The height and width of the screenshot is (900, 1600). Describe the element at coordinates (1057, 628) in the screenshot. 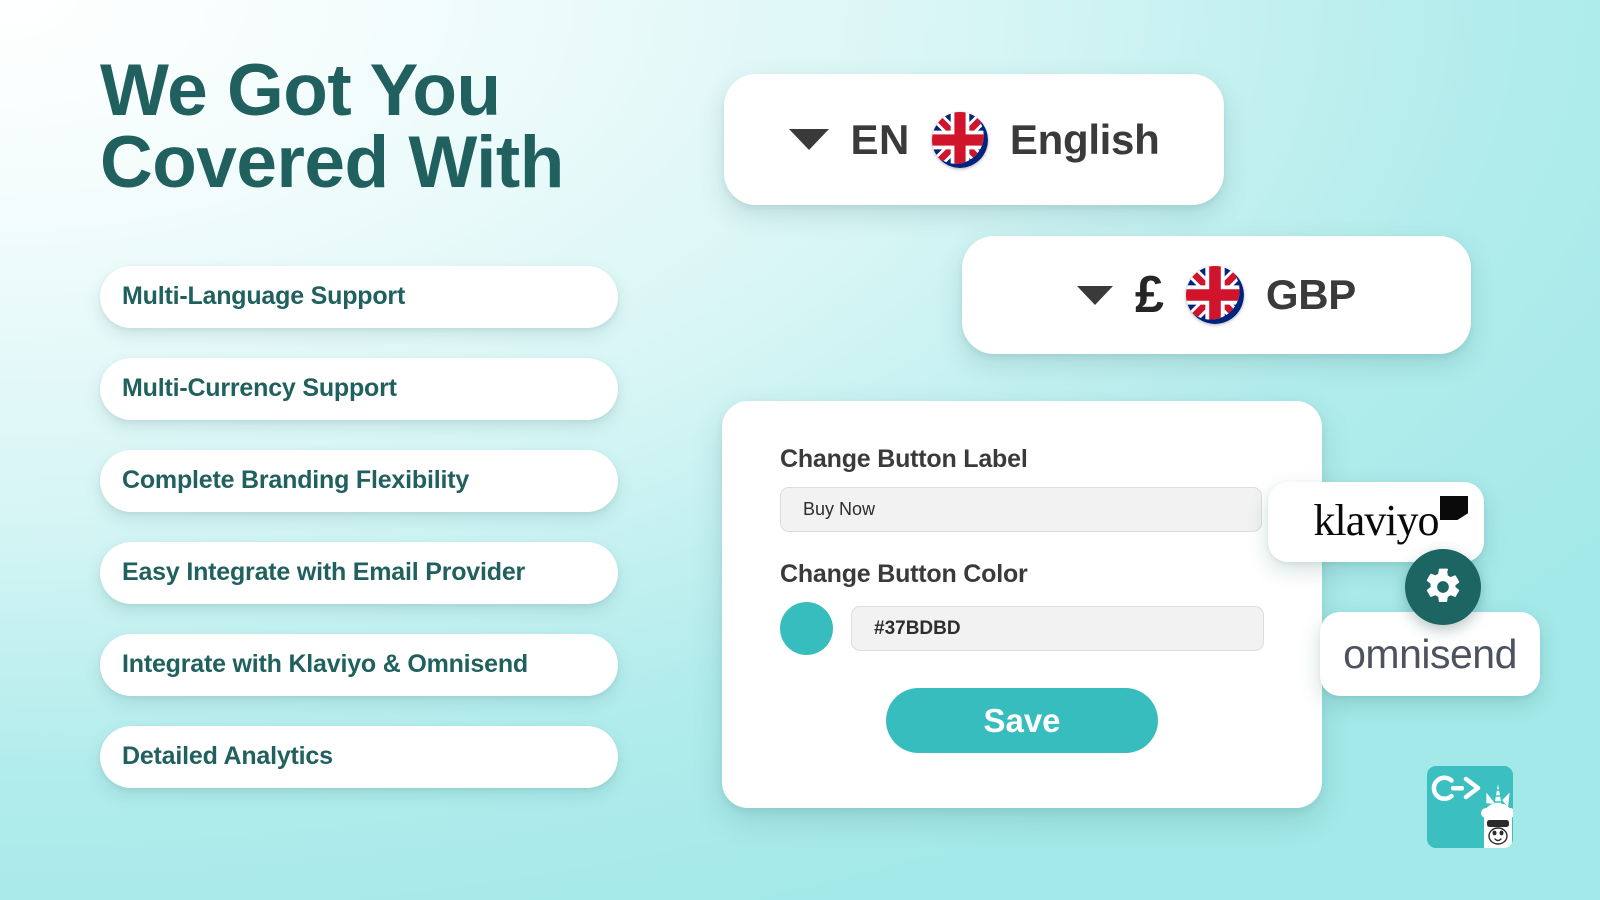

I see `button-color-input` at that location.